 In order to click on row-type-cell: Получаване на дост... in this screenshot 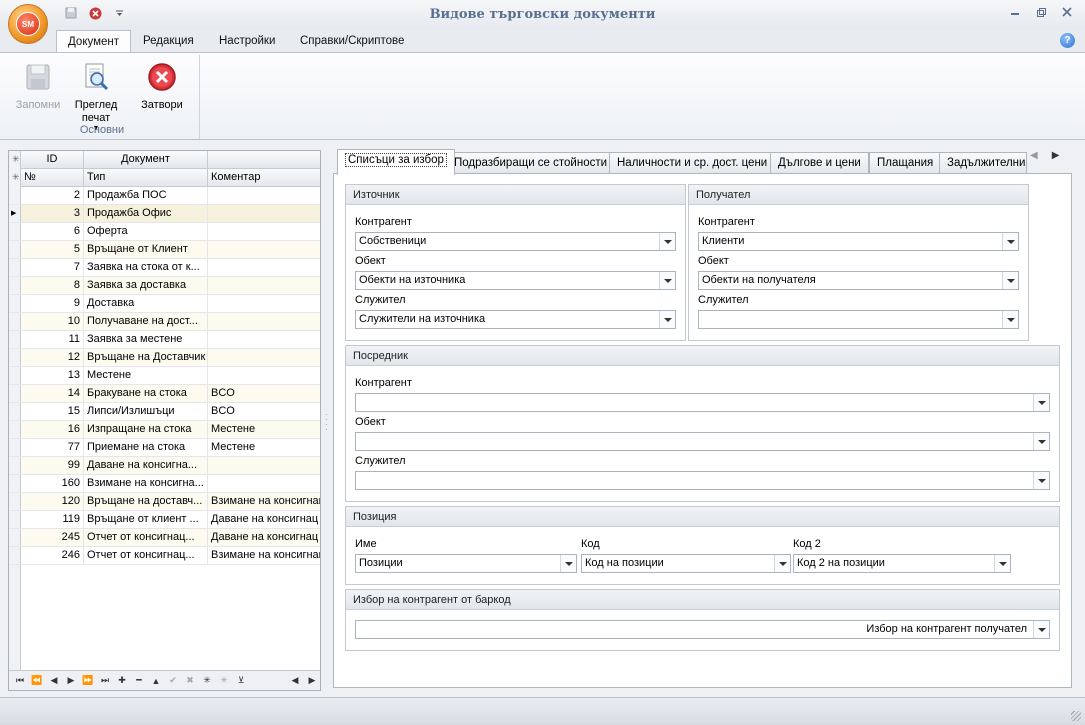, I will do `click(146, 321)`.